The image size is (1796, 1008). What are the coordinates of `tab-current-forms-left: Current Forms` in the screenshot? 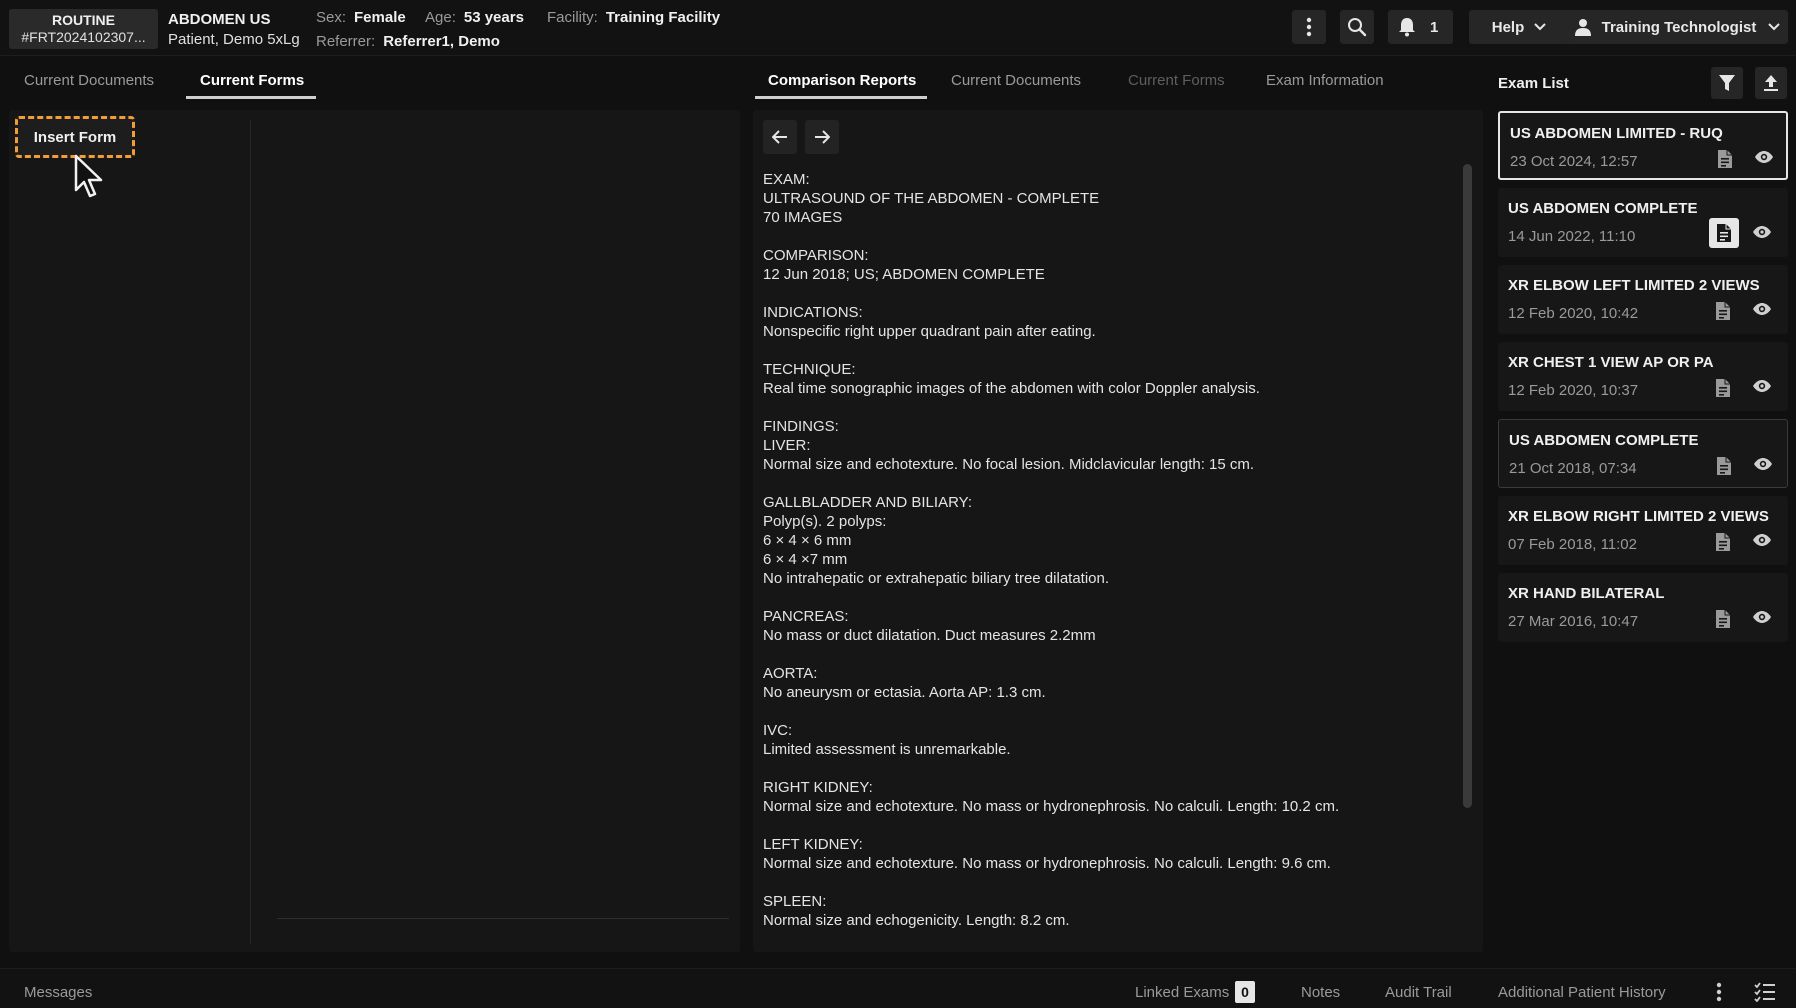 It's located at (252, 80).